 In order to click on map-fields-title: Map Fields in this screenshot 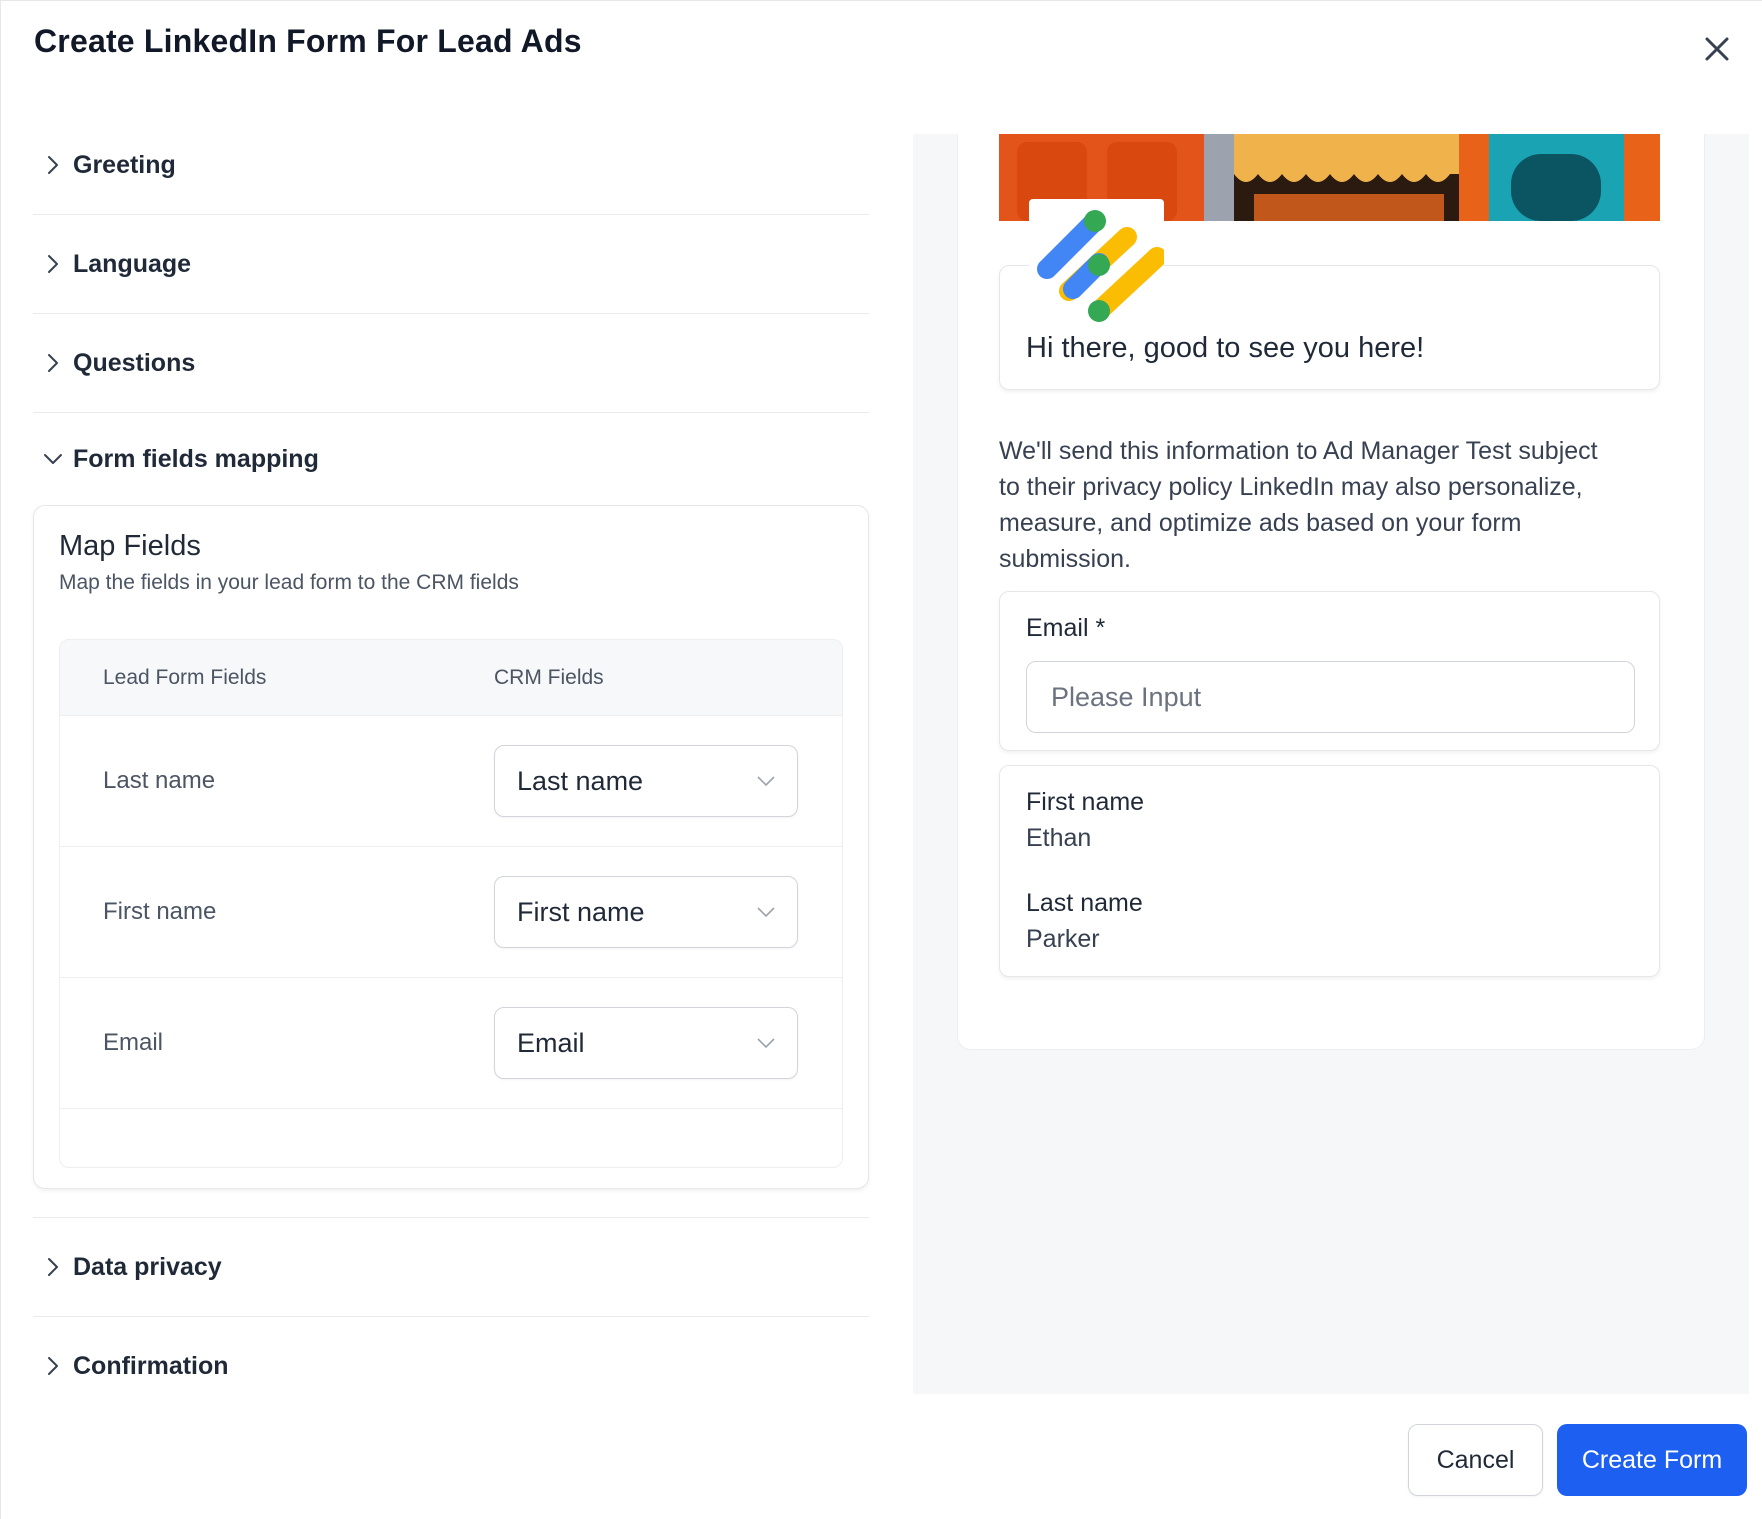, I will do `click(130, 546)`.